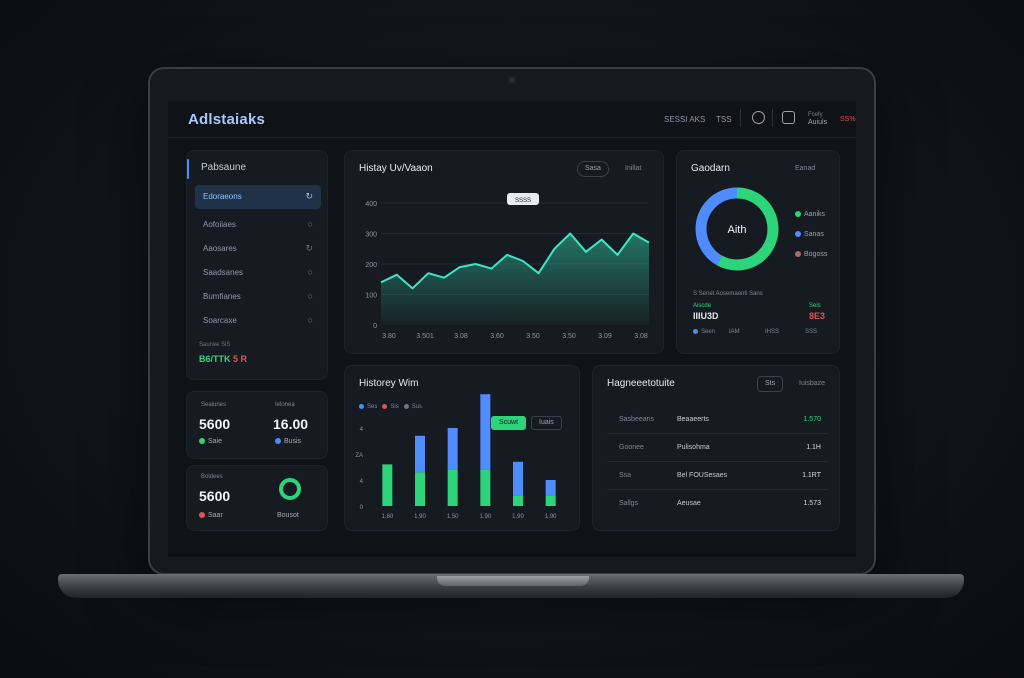  What do you see at coordinates (453, 517) in the screenshot?
I see `x-tick-label: 1.50` at bounding box center [453, 517].